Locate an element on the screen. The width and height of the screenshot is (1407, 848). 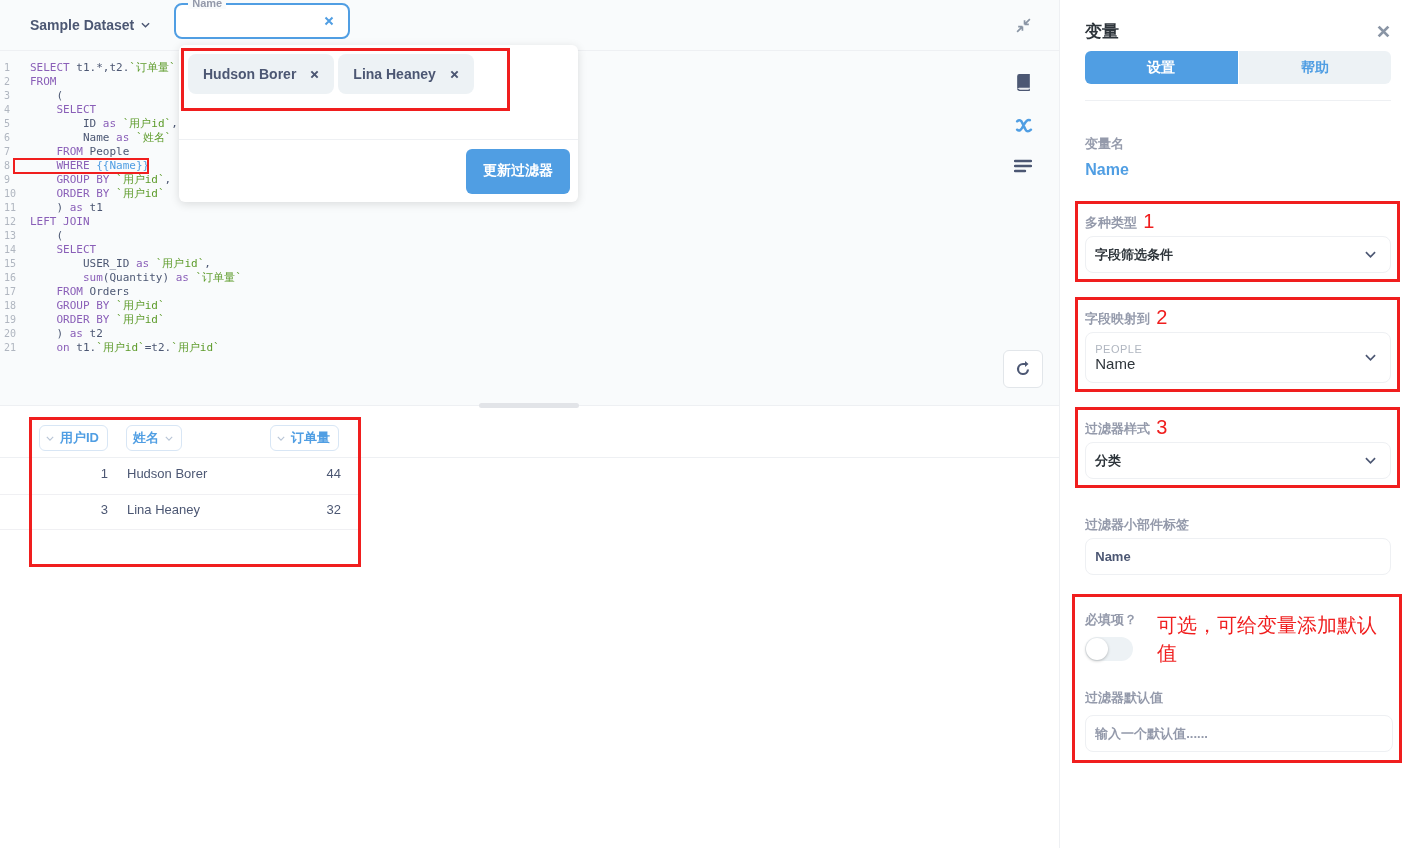
line-number: 4 is located at coordinates (7, 110).